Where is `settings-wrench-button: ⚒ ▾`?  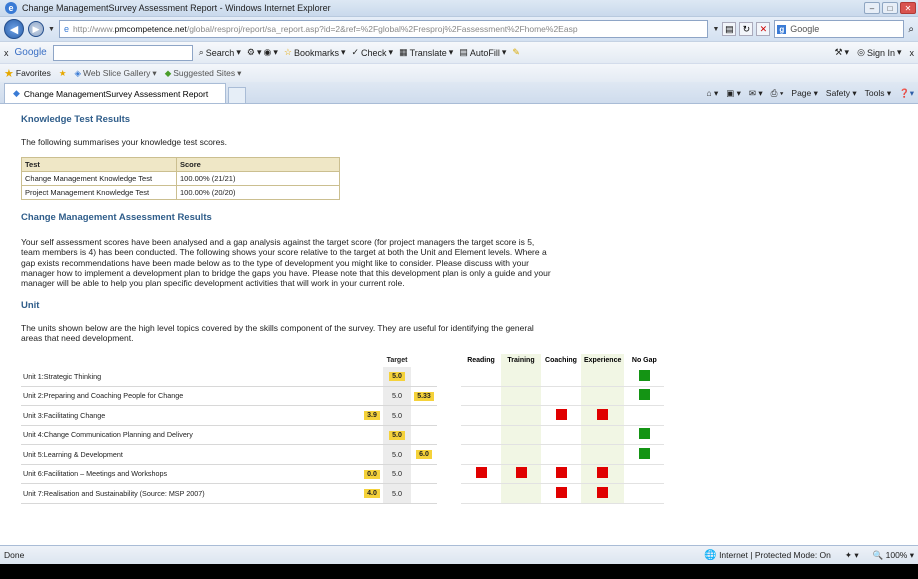 settings-wrench-button: ⚒ ▾ is located at coordinates (841, 52).